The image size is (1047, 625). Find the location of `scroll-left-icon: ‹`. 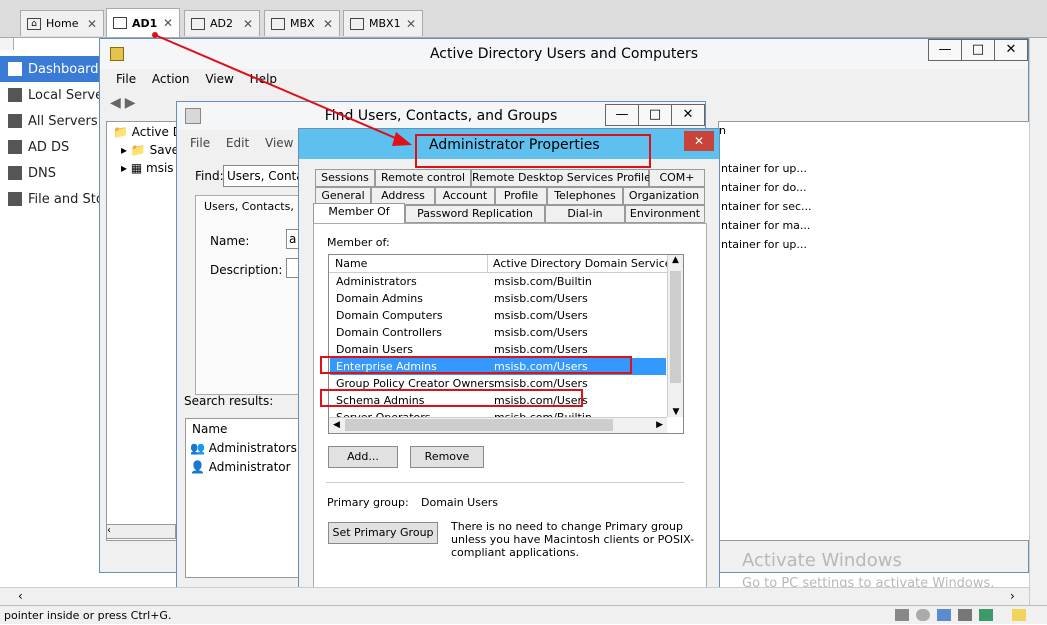

scroll-left-icon: ‹ is located at coordinates (20, 596).